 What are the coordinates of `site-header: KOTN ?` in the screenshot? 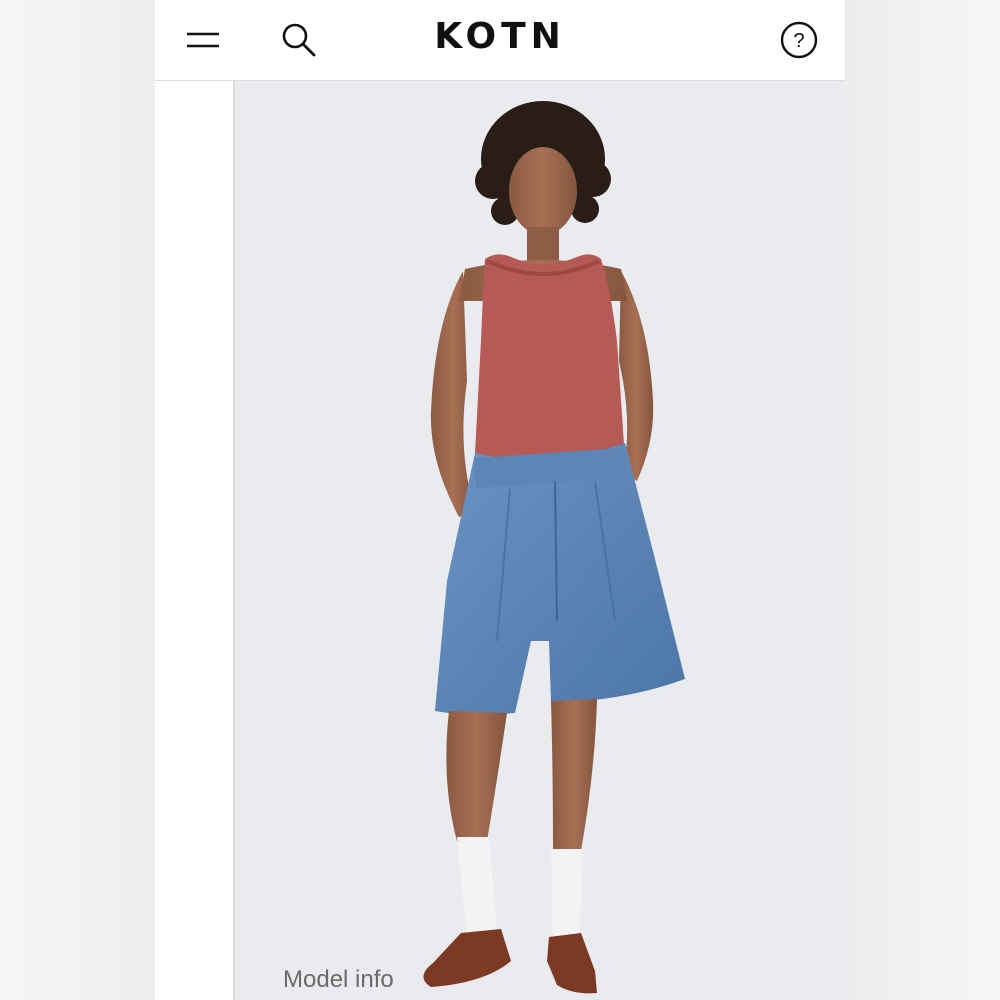 It's located at (500, 40).